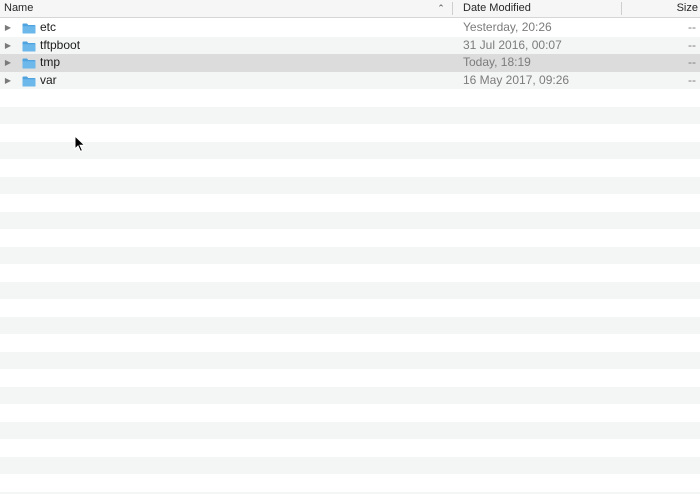 The image size is (700, 494). What do you see at coordinates (48, 79) in the screenshot?
I see `file-name: var` at bounding box center [48, 79].